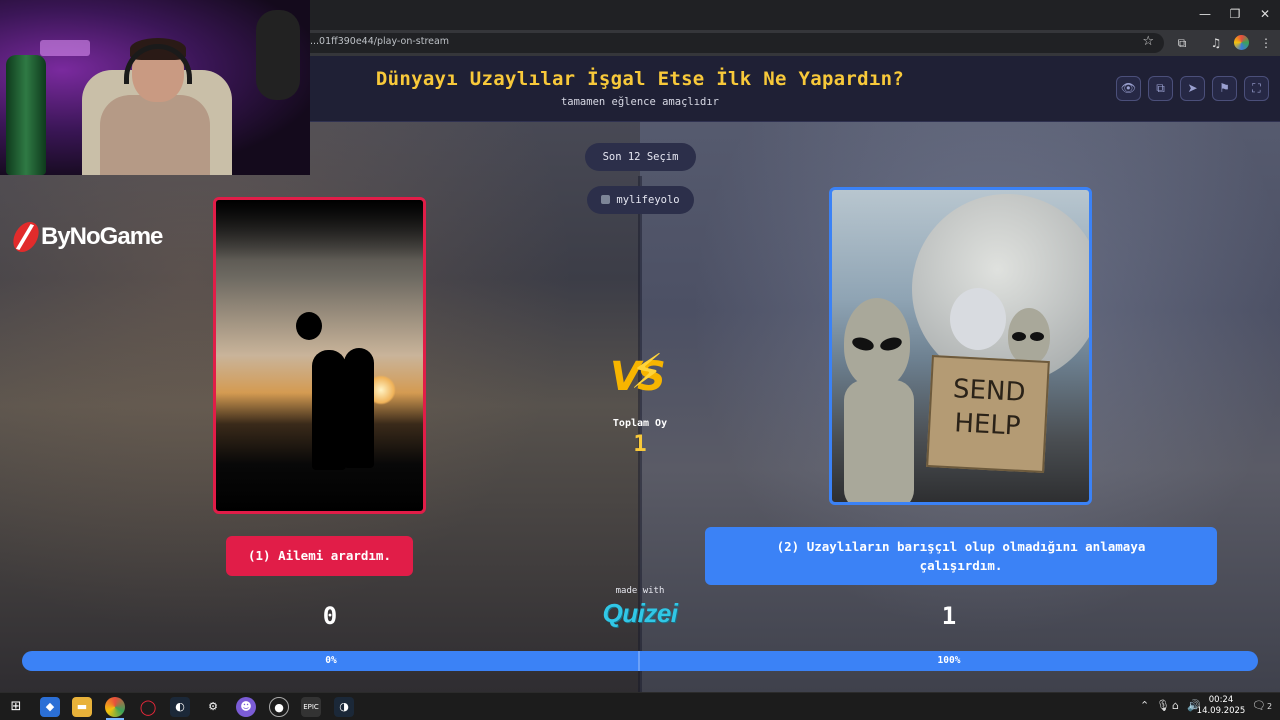 This screenshot has width=1280, height=720. Describe the element at coordinates (1241, 42) in the screenshot. I see `profile-avatar-icon` at that location.